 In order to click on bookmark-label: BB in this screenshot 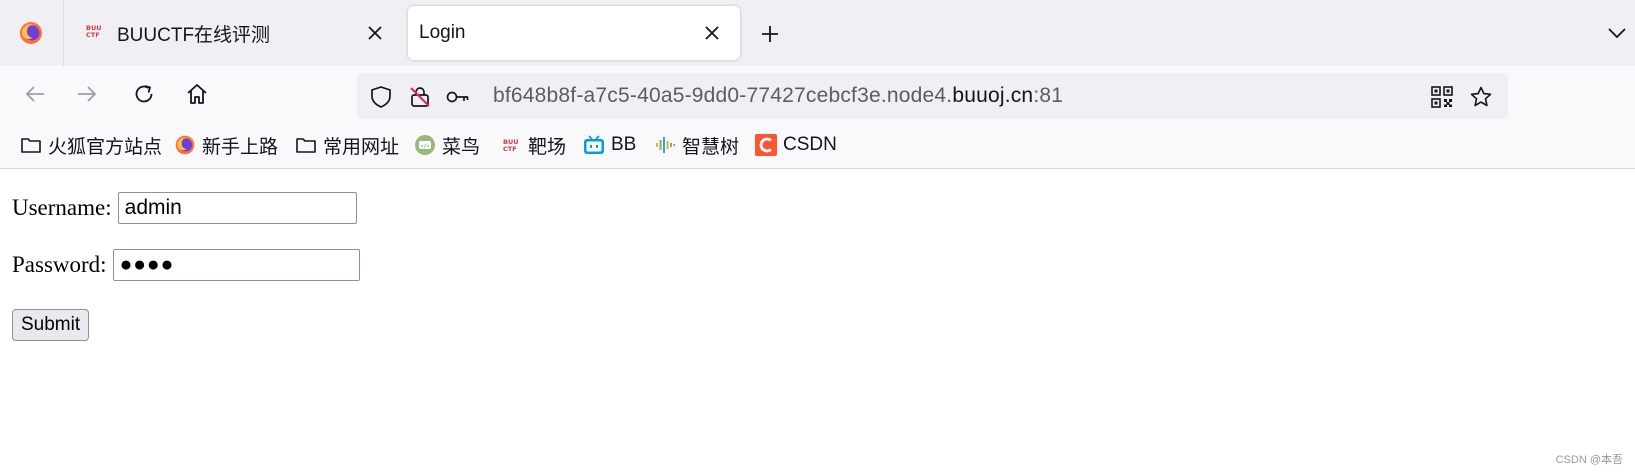, I will do `click(624, 144)`.